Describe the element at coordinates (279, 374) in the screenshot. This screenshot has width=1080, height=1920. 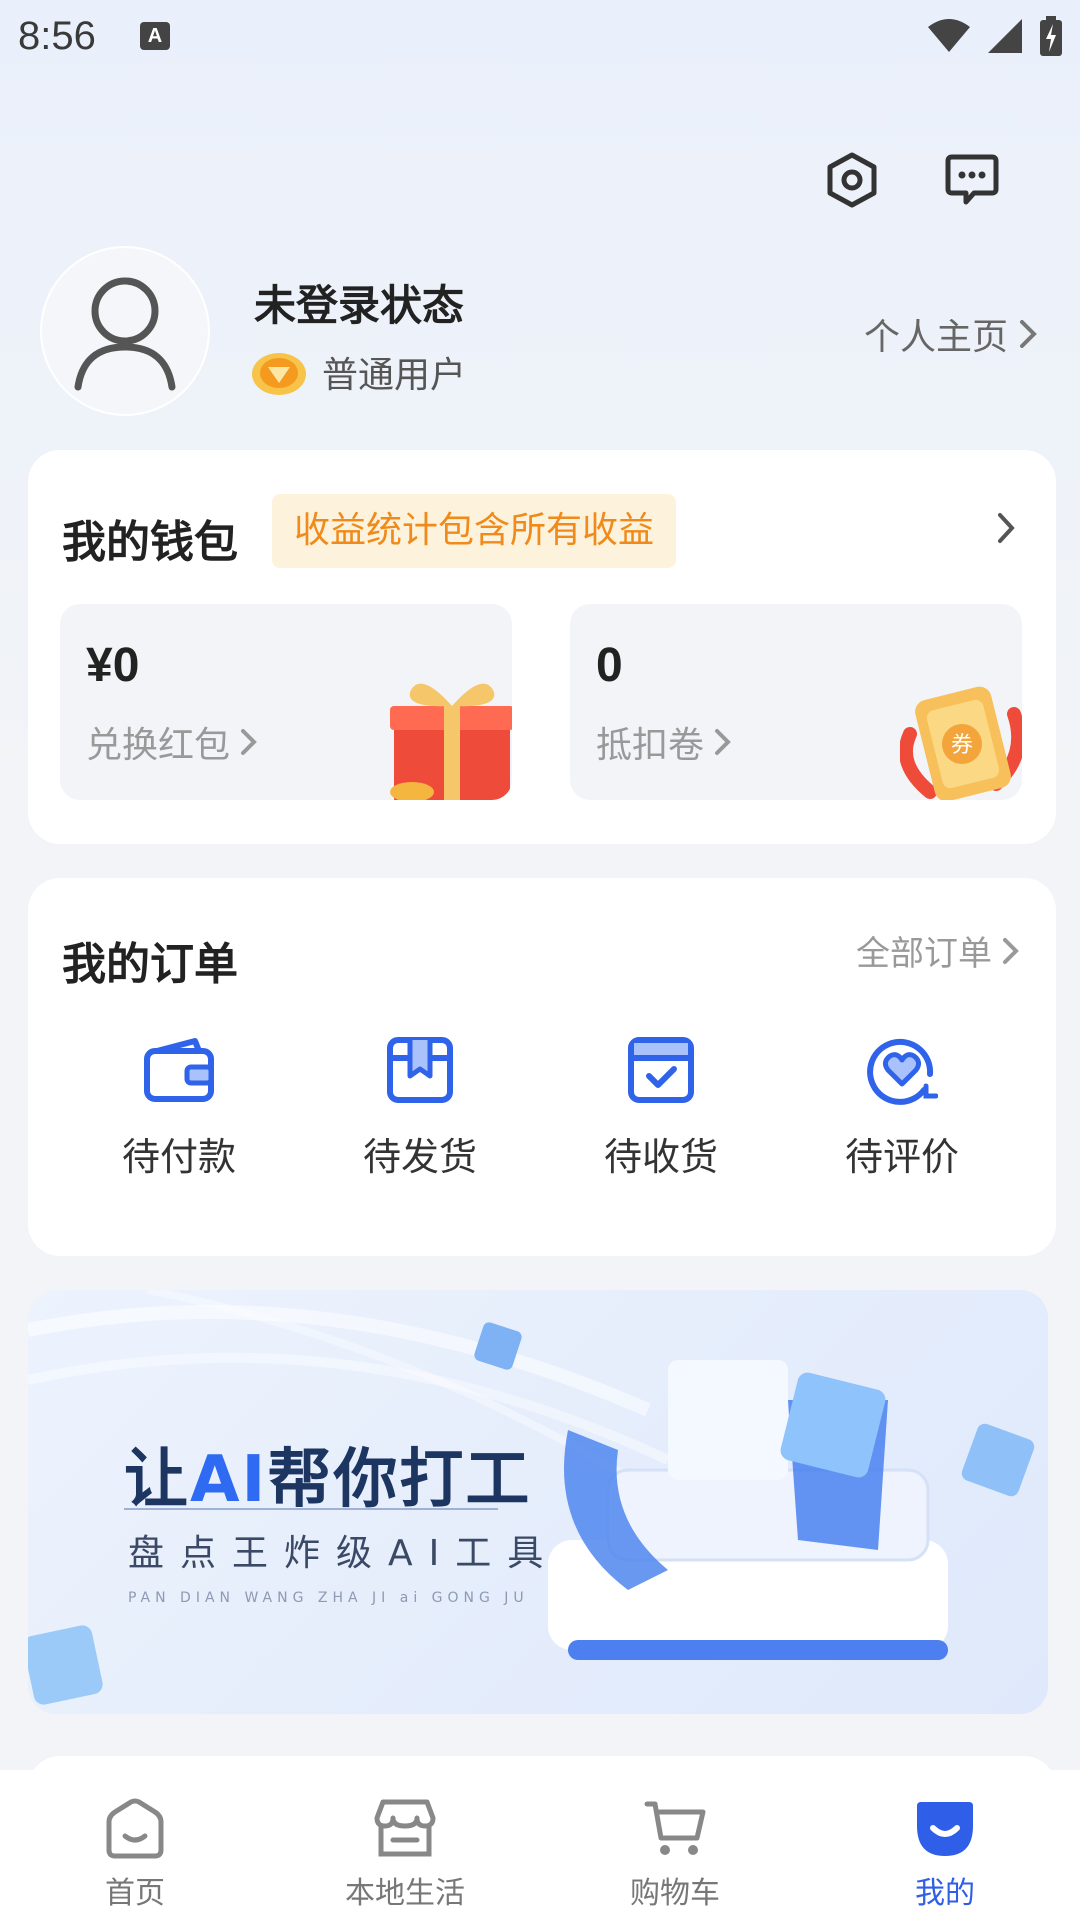
I see `level-badge-icon` at that location.